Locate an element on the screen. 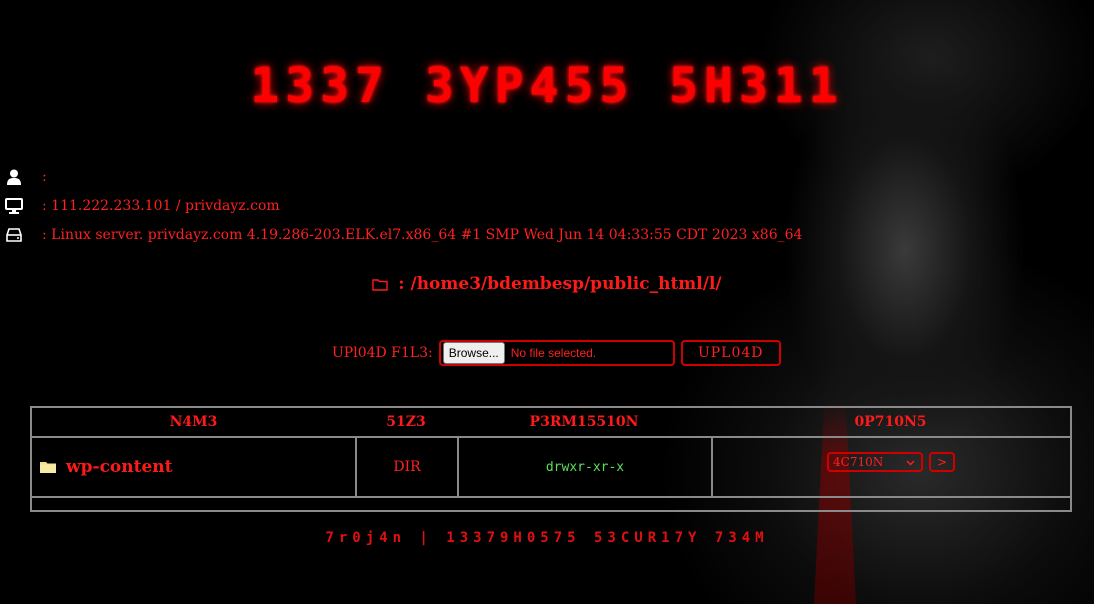 This screenshot has height=604, width=1094. table-header: N4M3 51Z3 P3RM15510N 0P710N5 is located at coordinates (551, 422).